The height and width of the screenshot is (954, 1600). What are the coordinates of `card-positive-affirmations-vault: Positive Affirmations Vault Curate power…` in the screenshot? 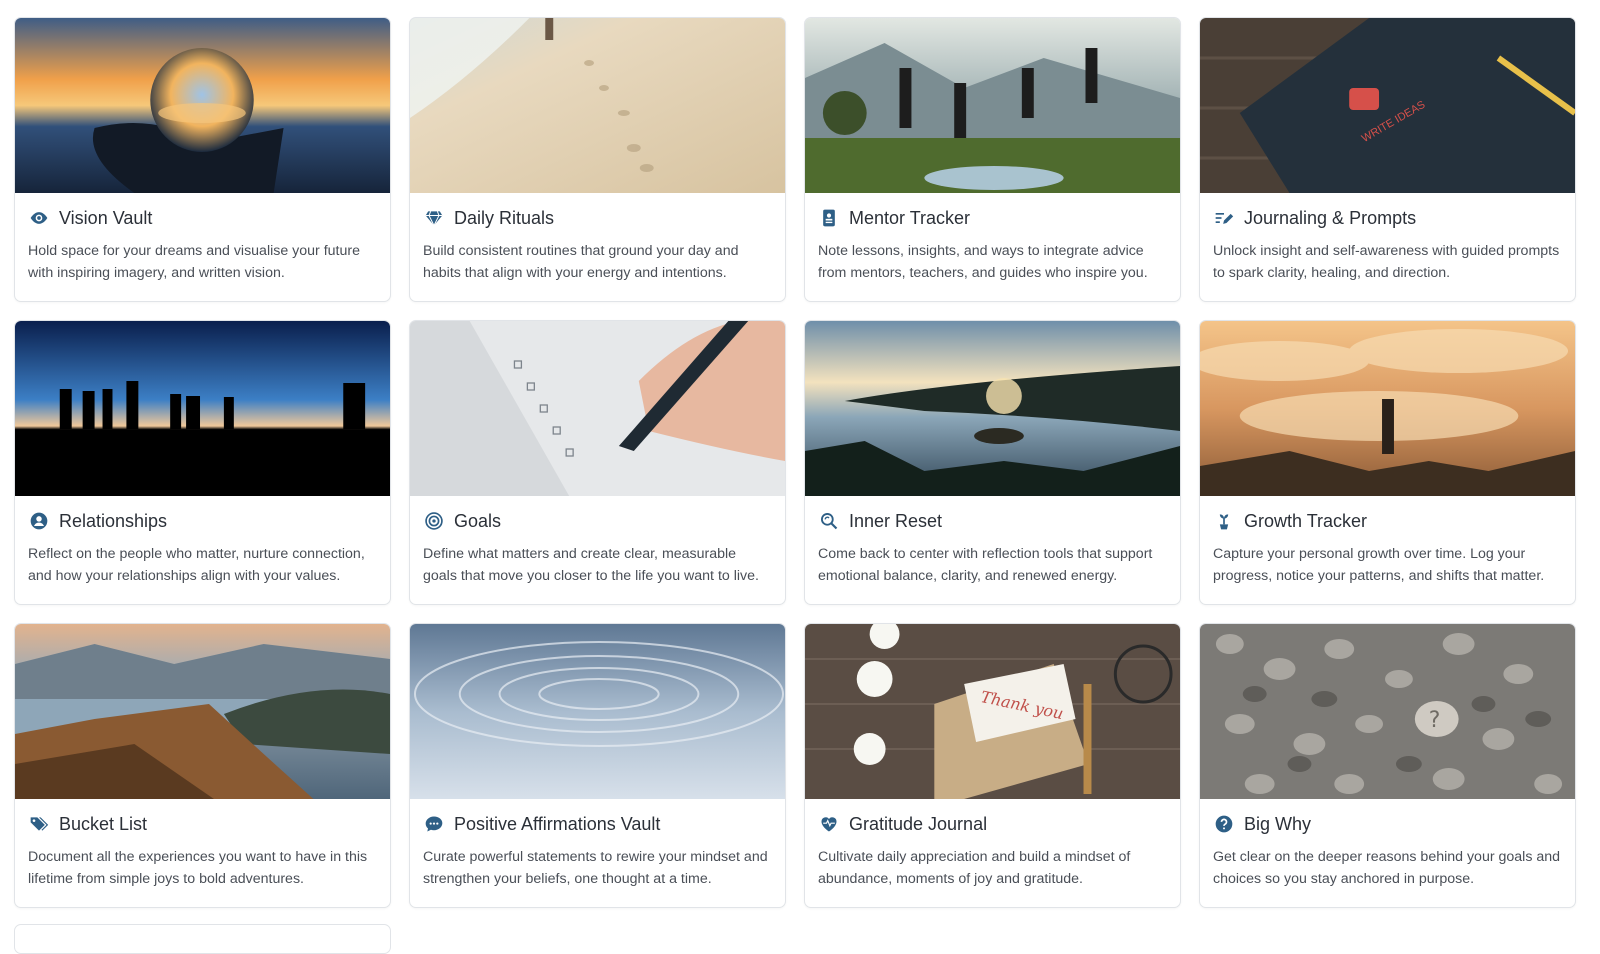 It's located at (597, 765).